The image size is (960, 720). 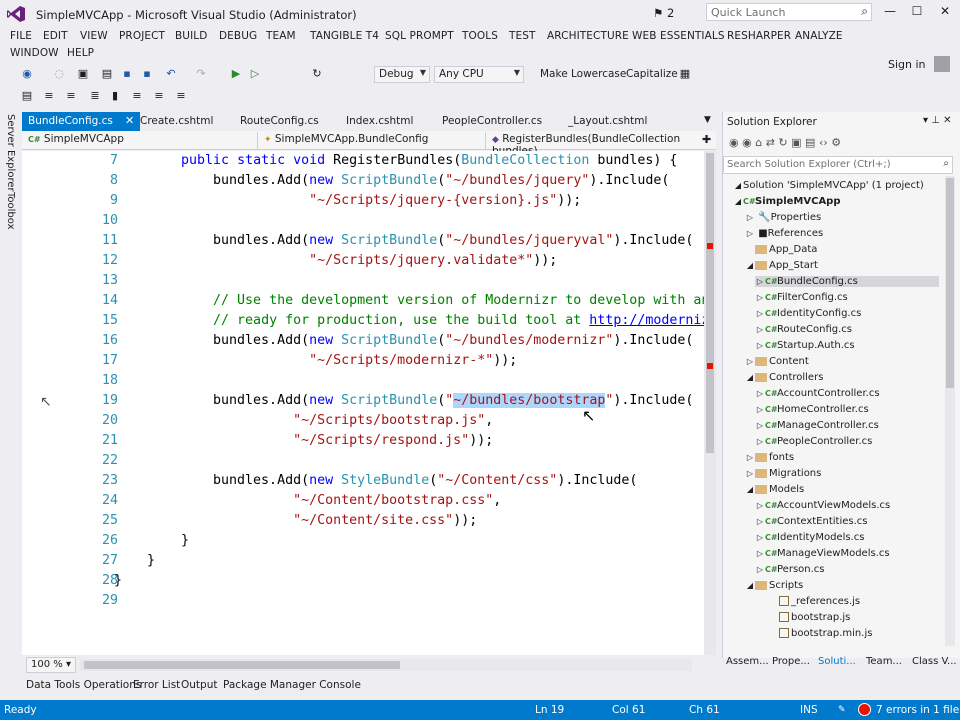 I want to click on collapse-icon: ▣, so click(x=796, y=142).